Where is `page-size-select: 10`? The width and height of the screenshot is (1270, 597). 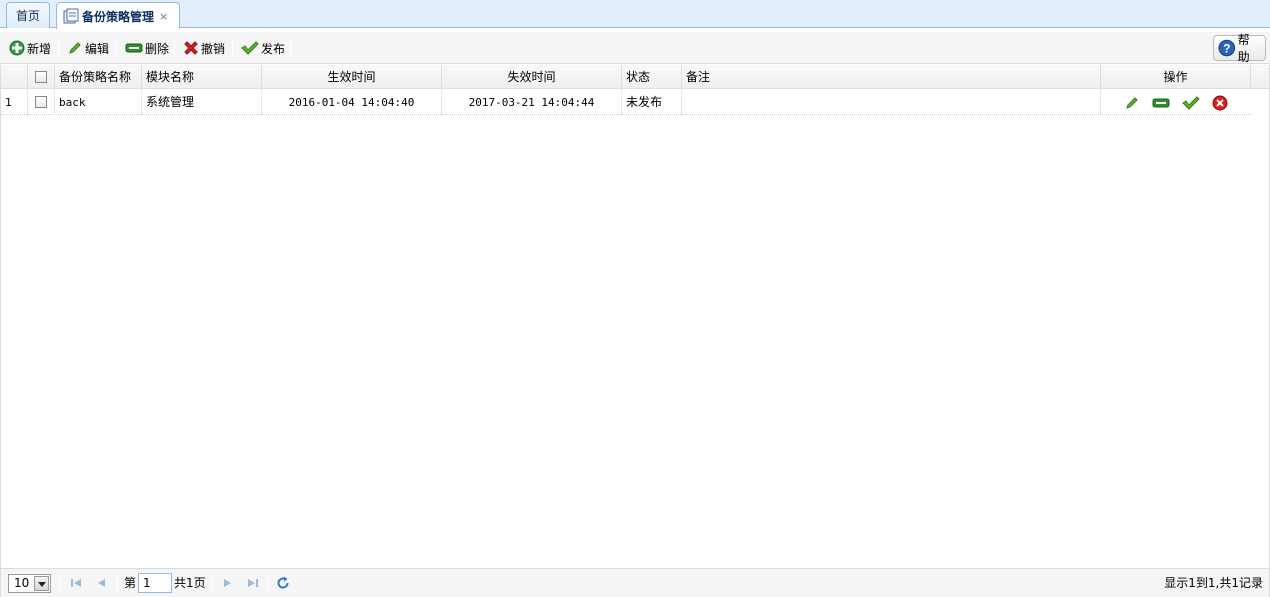 page-size-select: 10 is located at coordinates (29, 583).